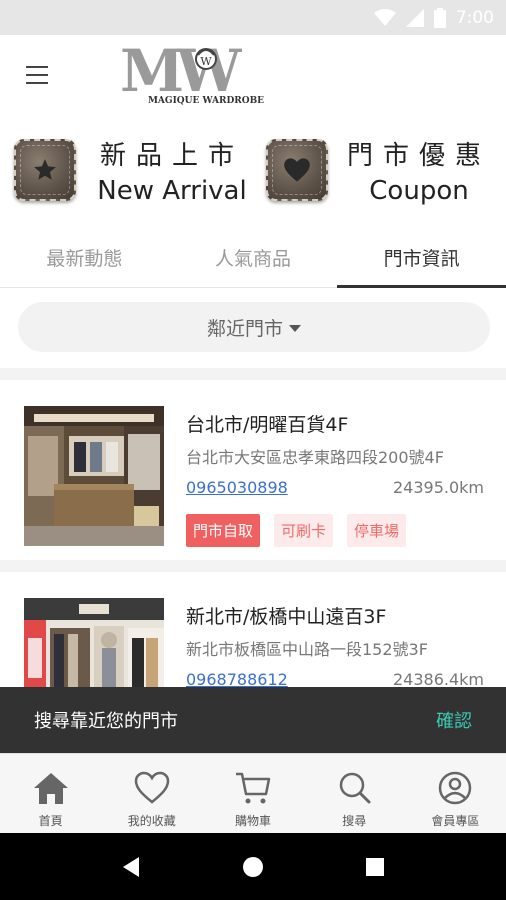 The height and width of the screenshot is (900, 506). What do you see at coordinates (39, 75) in the screenshot?
I see `menu-icon` at bounding box center [39, 75].